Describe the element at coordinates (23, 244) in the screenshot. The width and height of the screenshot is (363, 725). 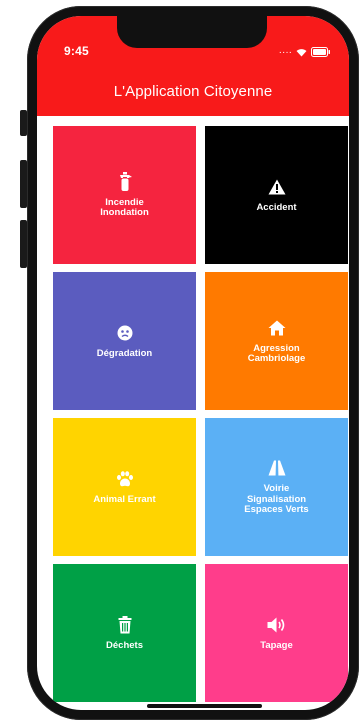
I see `volume-down-button` at that location.